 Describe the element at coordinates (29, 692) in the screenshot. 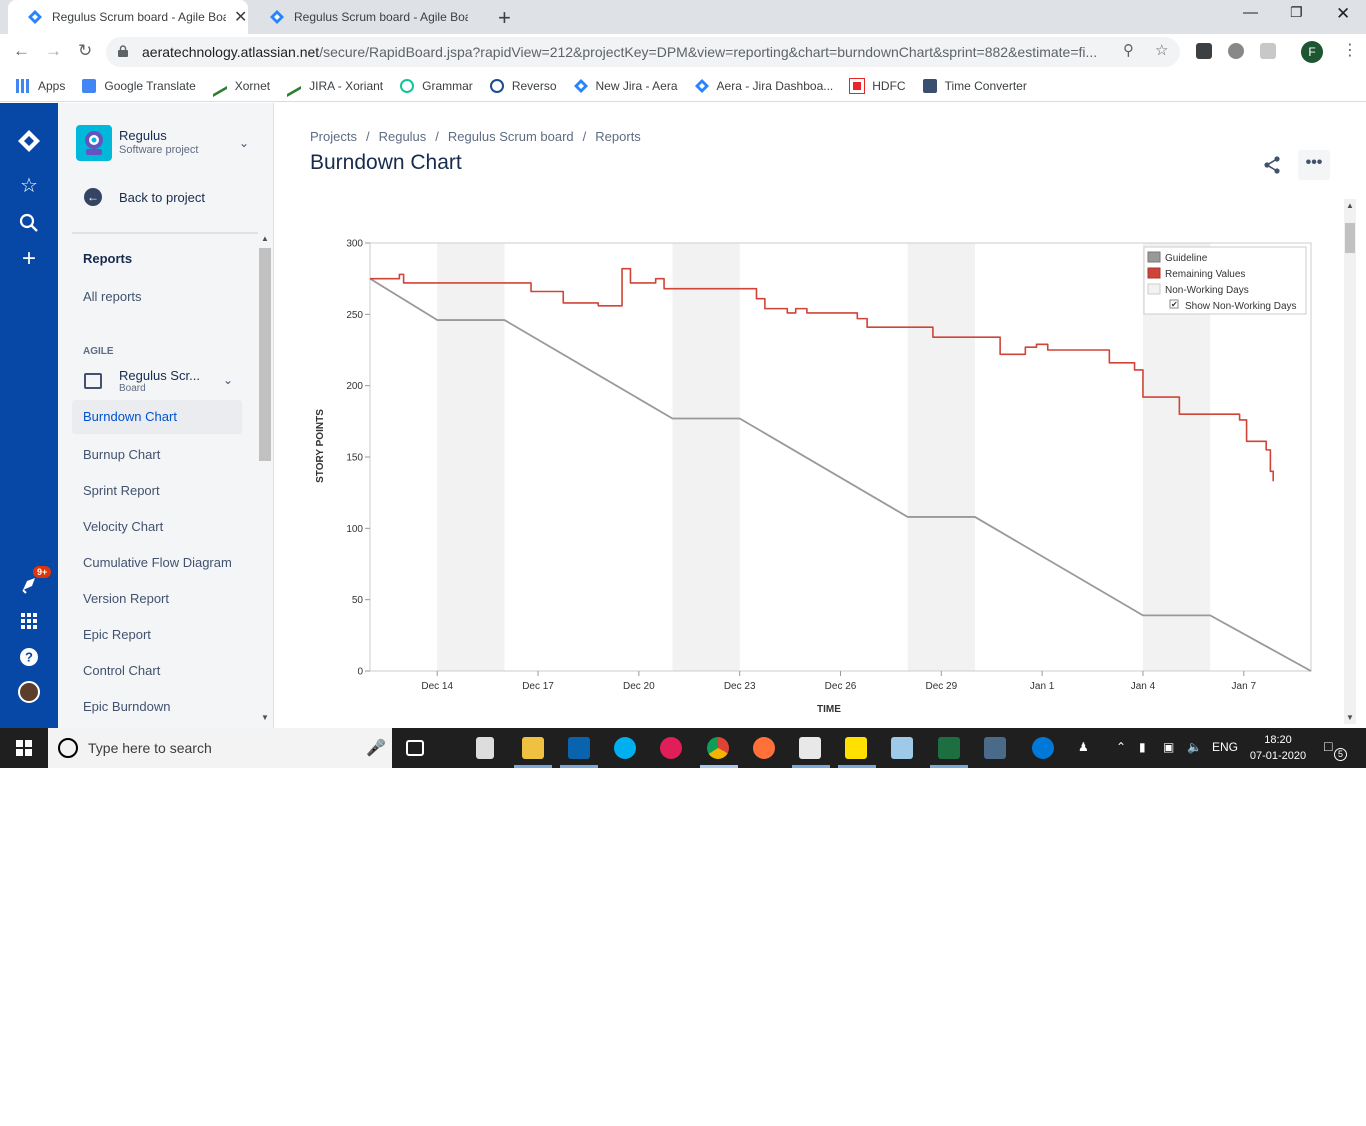

I see `user-avatar` at that location.